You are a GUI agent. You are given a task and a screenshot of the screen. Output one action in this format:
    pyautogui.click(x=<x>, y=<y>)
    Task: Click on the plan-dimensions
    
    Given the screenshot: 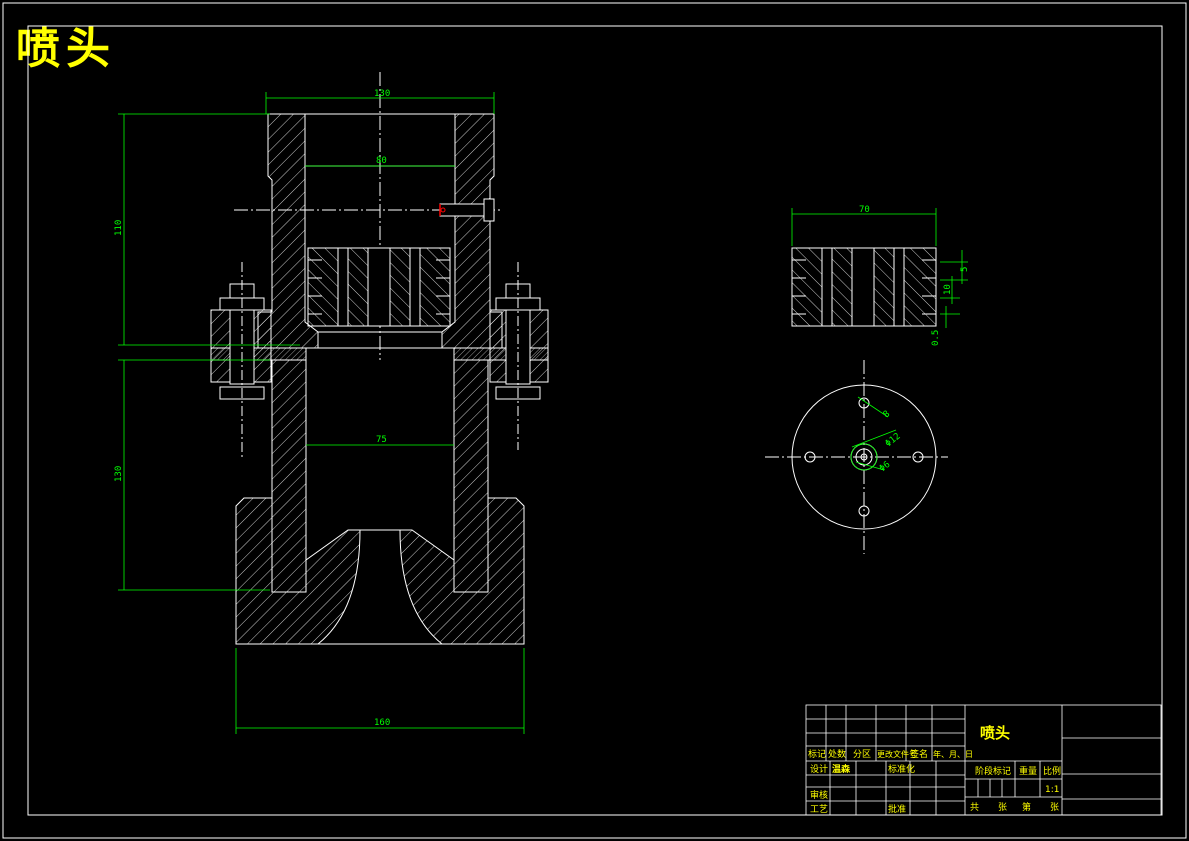 What is the action you would take?
    pyautogui.click(x=873, y=433)
    